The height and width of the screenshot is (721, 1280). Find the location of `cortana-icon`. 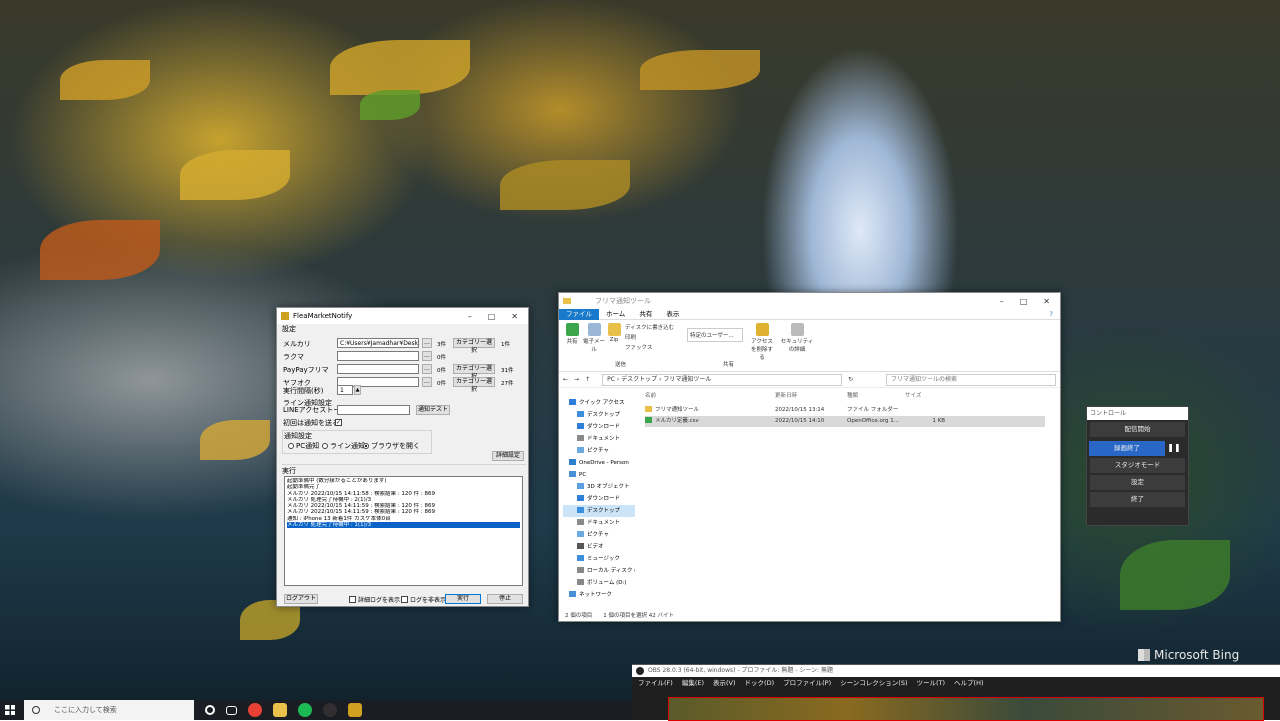

cortana-icon is located at coordinates (210, 710).